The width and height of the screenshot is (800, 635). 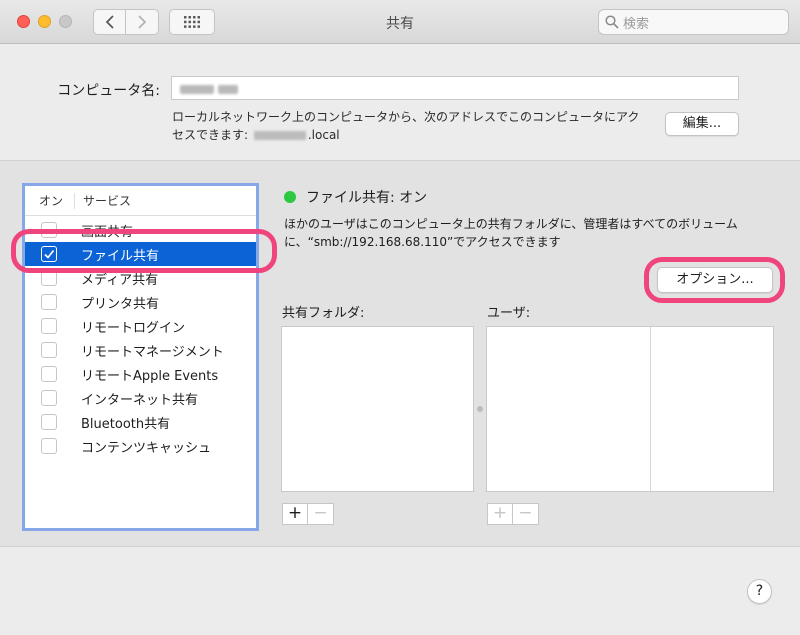 I want to click on status-indicator, so click(x=290, y=197).